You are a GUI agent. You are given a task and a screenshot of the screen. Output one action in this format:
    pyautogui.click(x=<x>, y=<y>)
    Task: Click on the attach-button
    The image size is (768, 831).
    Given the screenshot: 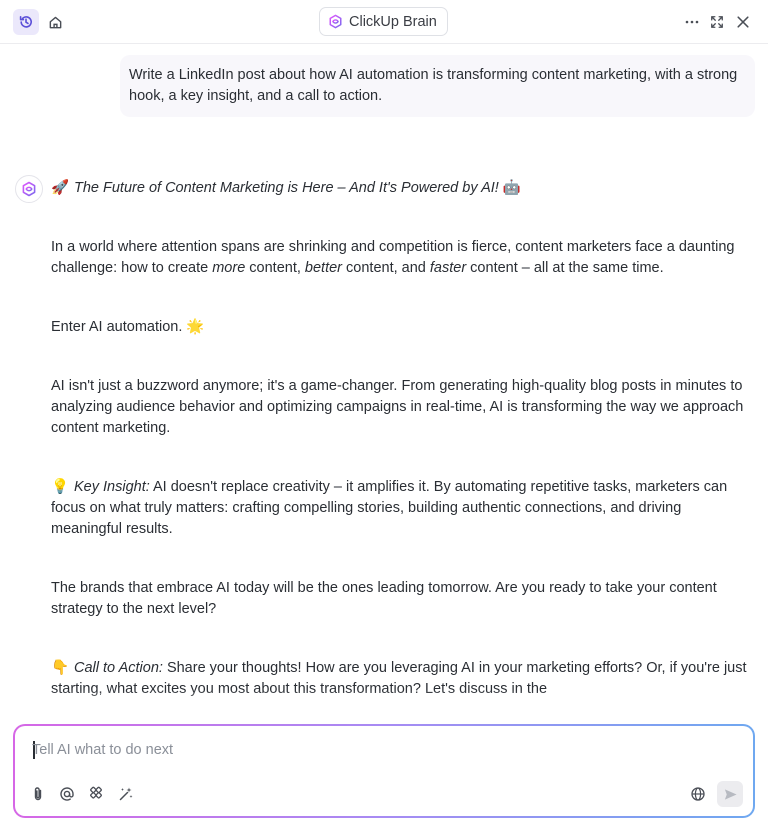 What is the action you would take?
    pyautogui.click(x=38, y=794)
    